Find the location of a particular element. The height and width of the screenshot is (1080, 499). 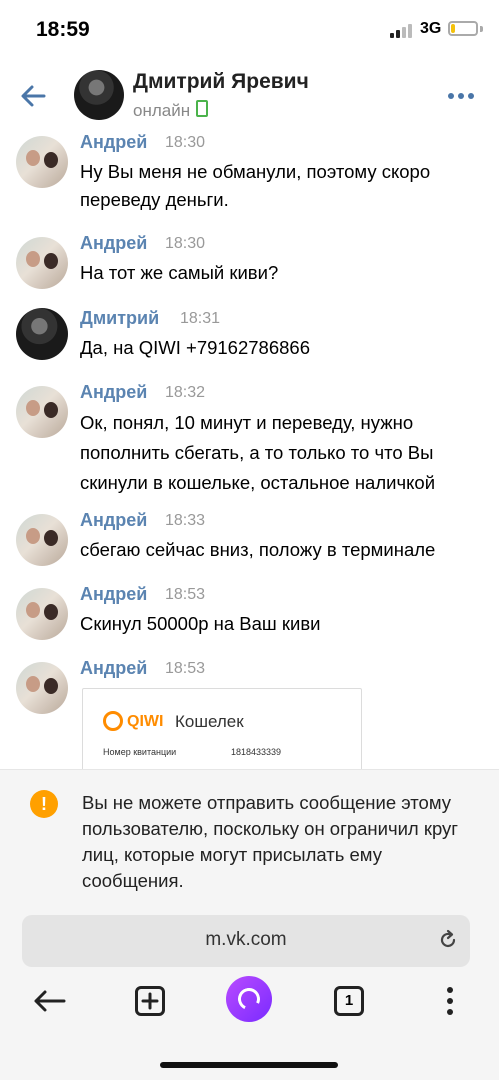

chat-header: Дмитрий Яревич онлайн is located at coordinates (249, 96).